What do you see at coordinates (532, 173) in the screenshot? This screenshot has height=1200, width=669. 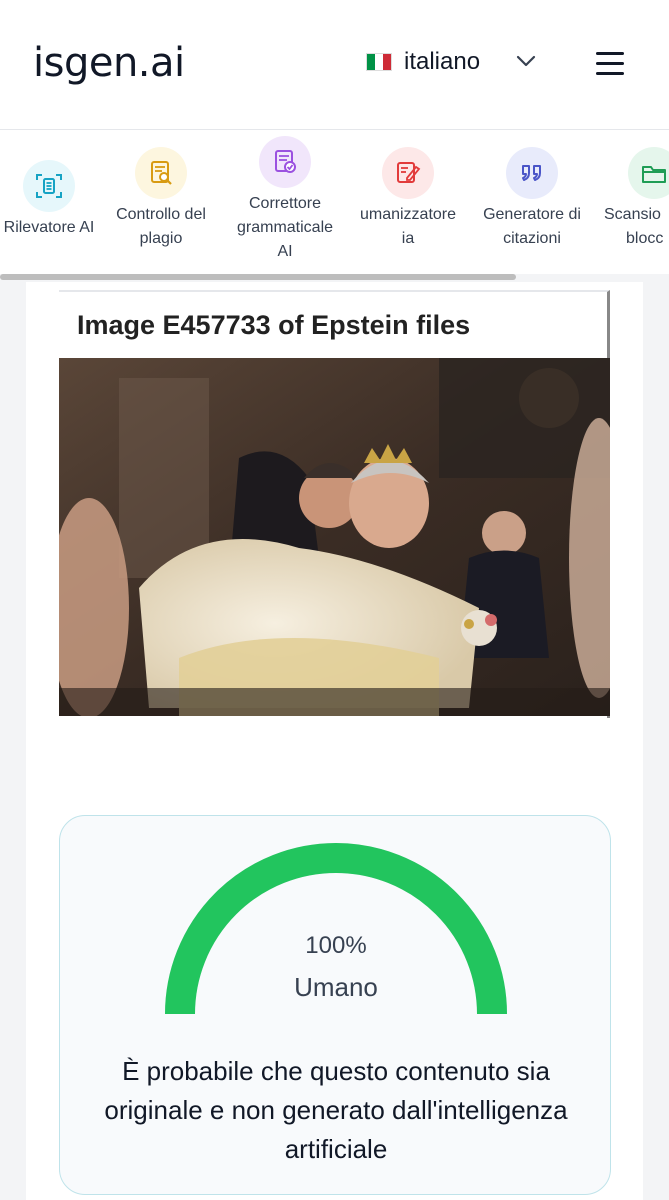 I see `quote-icon` at bounding box center [532, 173].